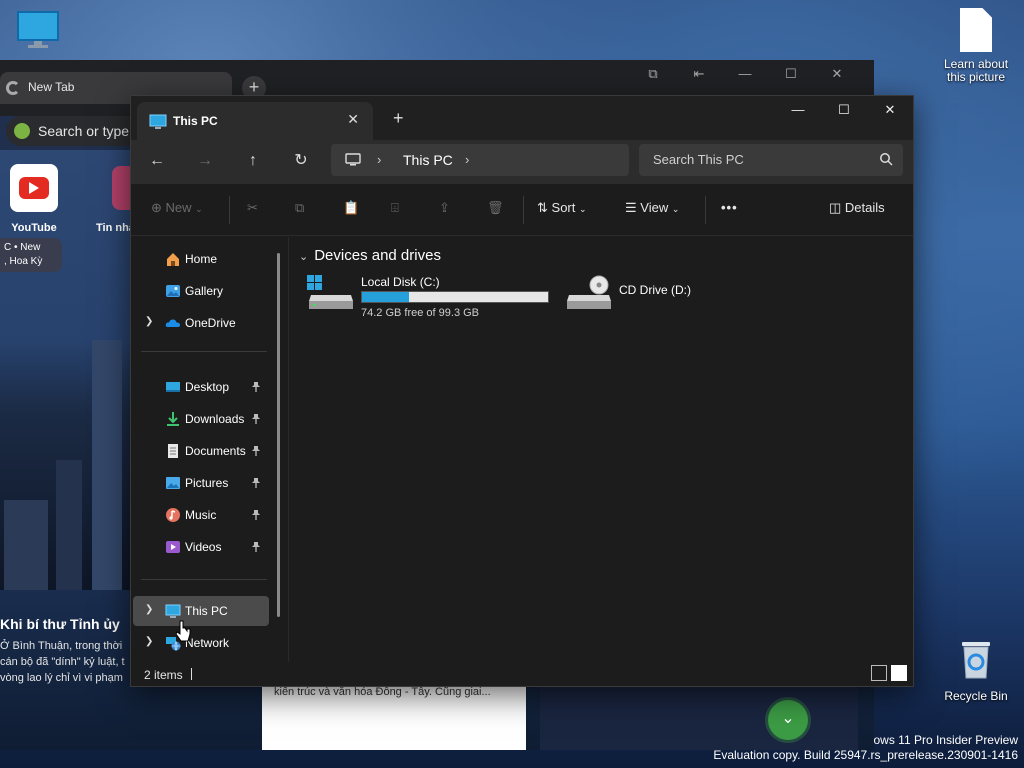 The width and height of the screenshot is (1024, 768). I want to click on breadcrumb-monitor-icon, so click(353, 159).